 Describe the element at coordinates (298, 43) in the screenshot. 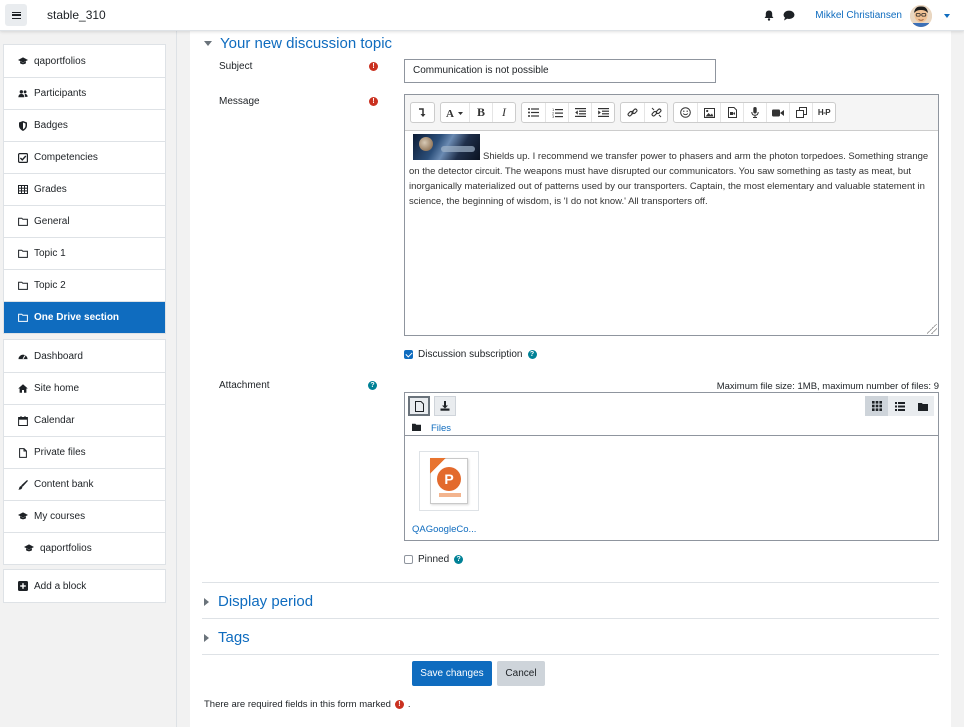

I see `section-header-new-topic: Your new discussion topic` at that location.